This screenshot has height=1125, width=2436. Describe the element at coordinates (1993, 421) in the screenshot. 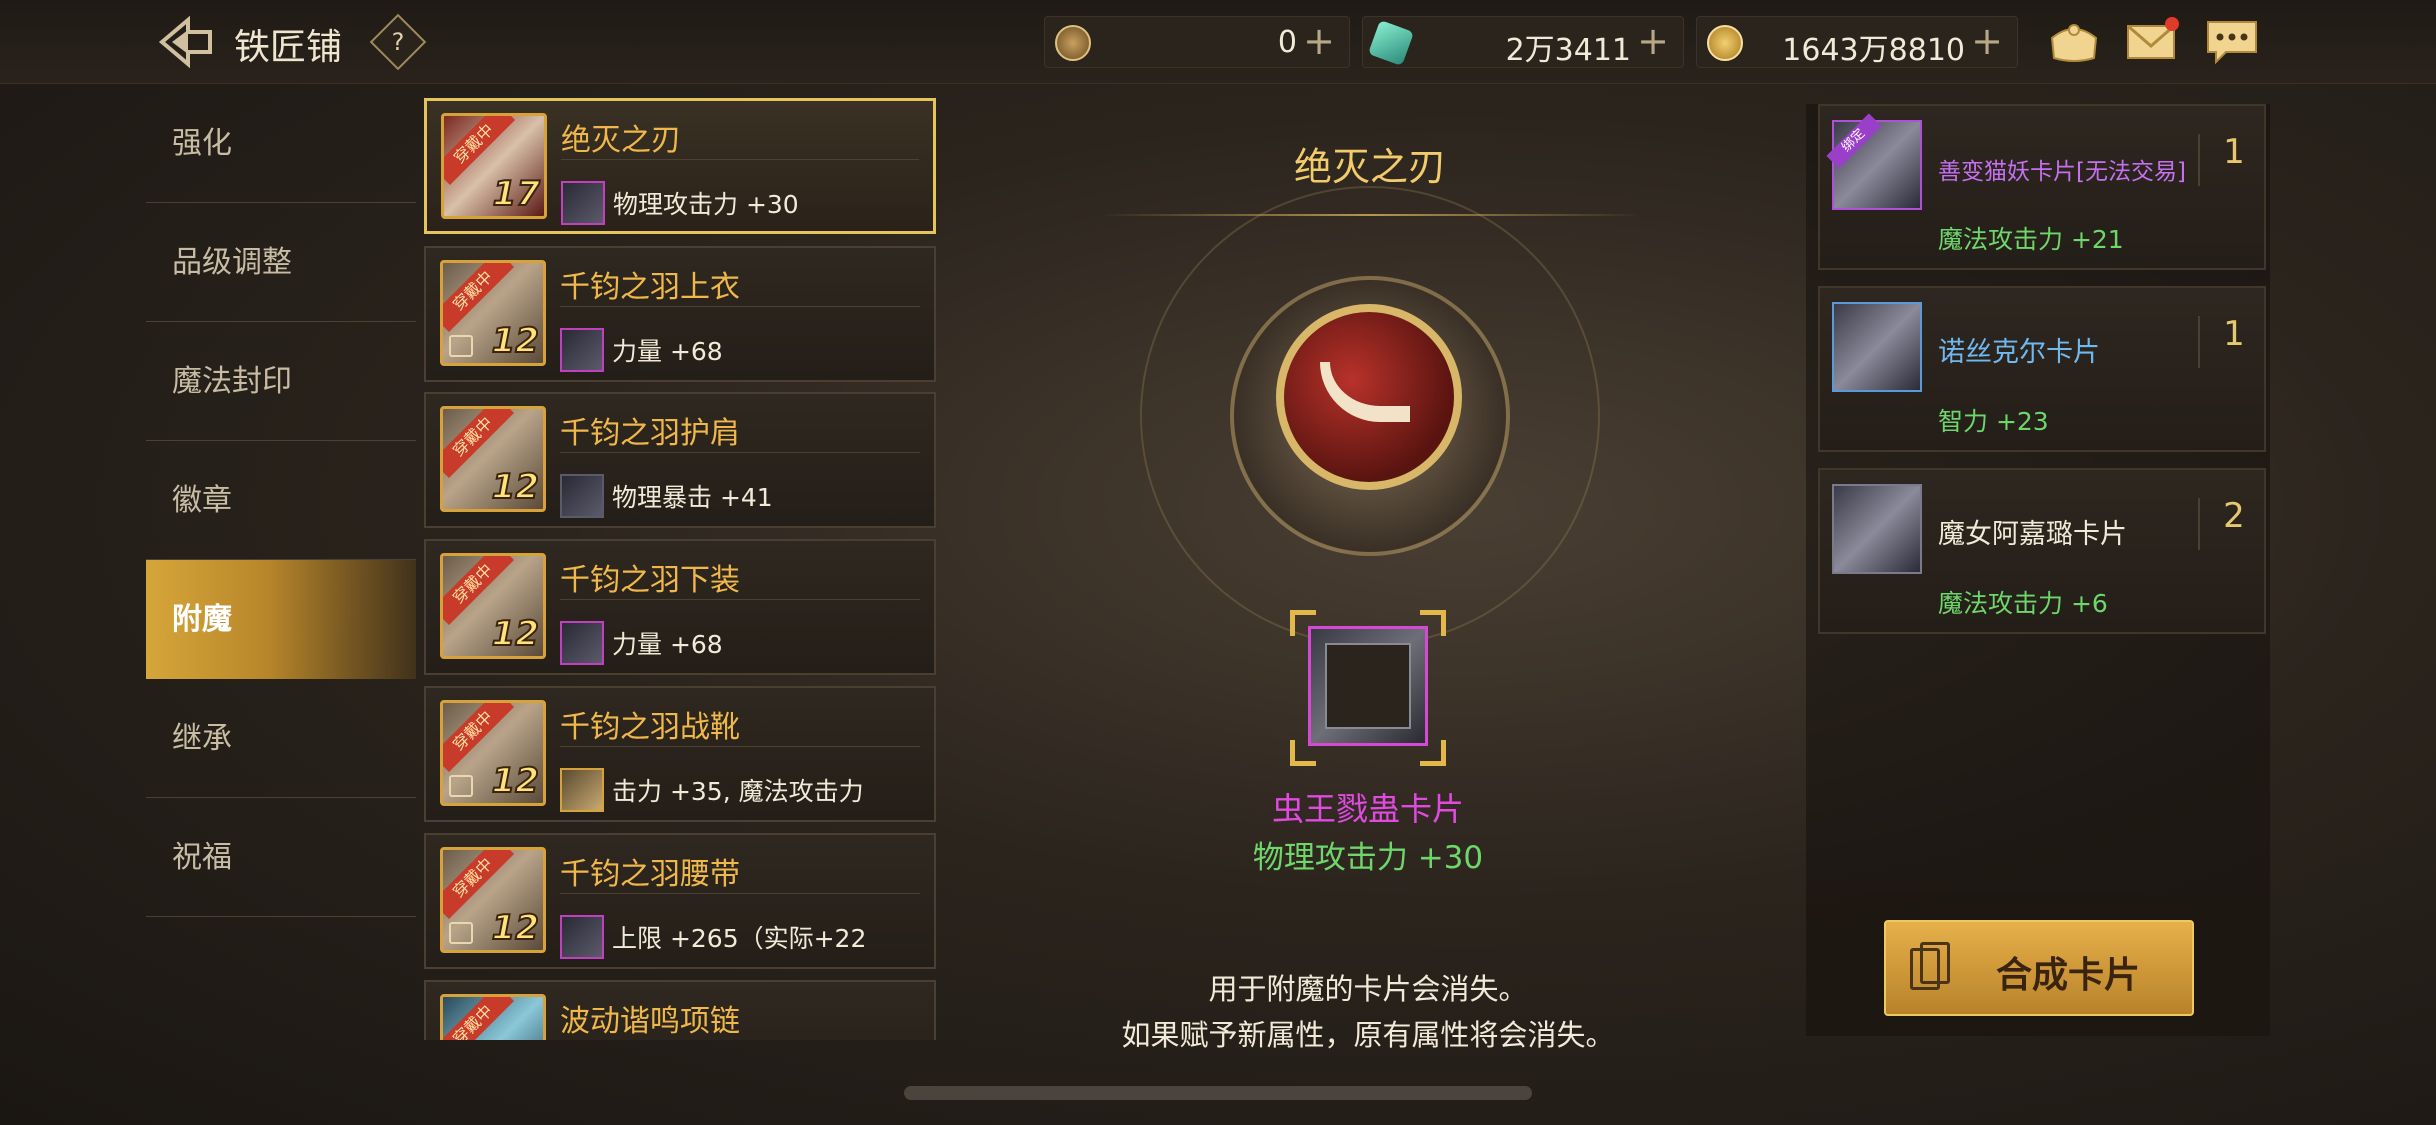

I see `card-stat: 智力 +23` at that location.